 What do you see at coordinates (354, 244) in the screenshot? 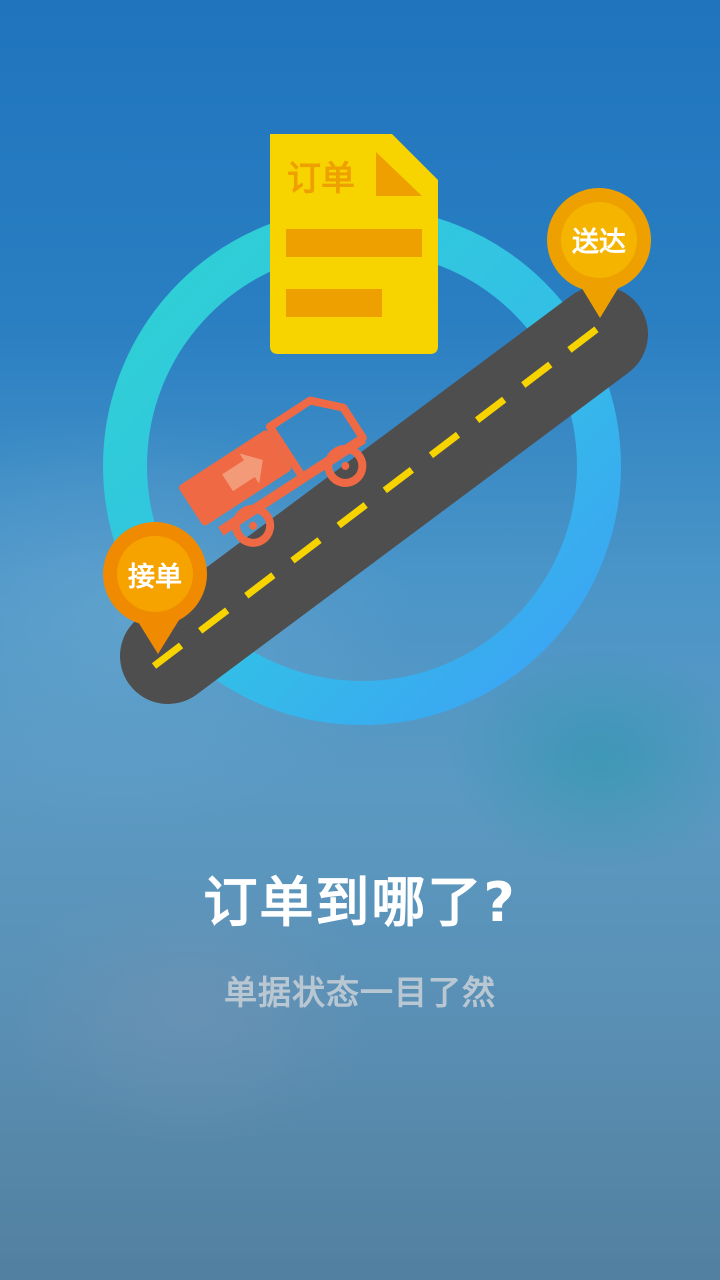
I see `order-document-icon: 订单` at bounding box center [354, 244].